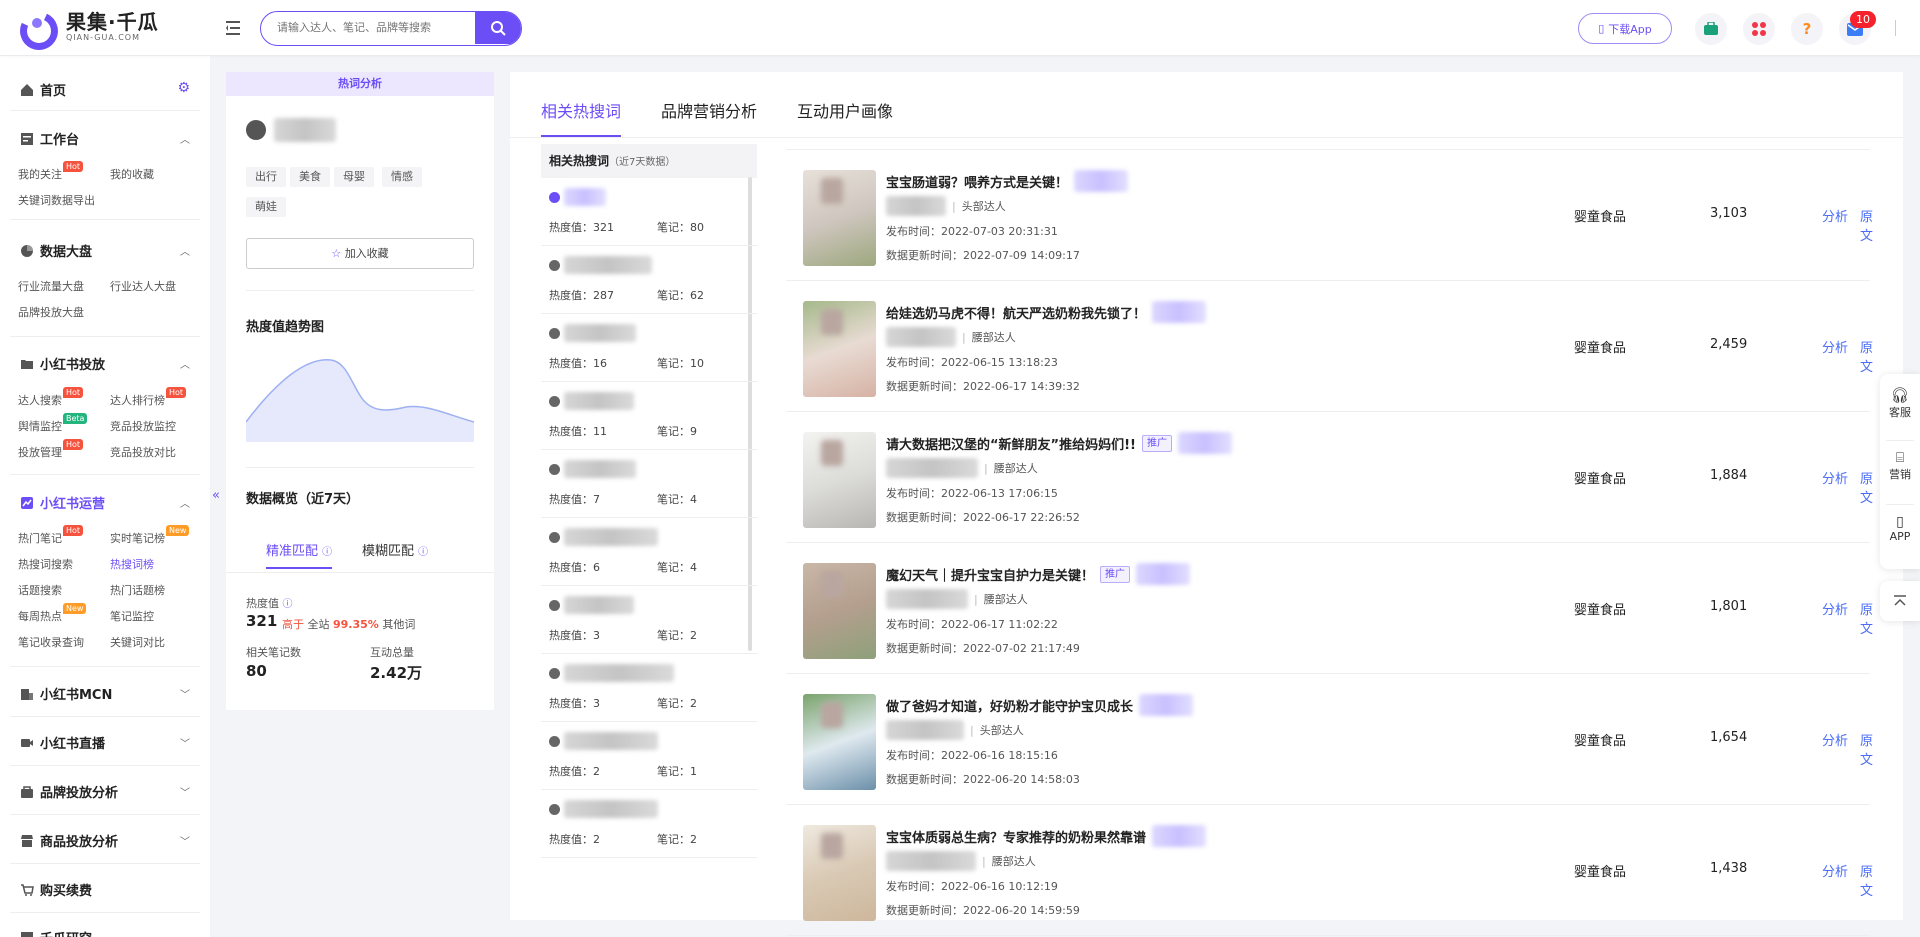 Image resolution: width=1920 pixels, height=937 pixels. I want to click on sidebar-sub-hot-topic-rank: 热门话题榜, so click(137, 590).